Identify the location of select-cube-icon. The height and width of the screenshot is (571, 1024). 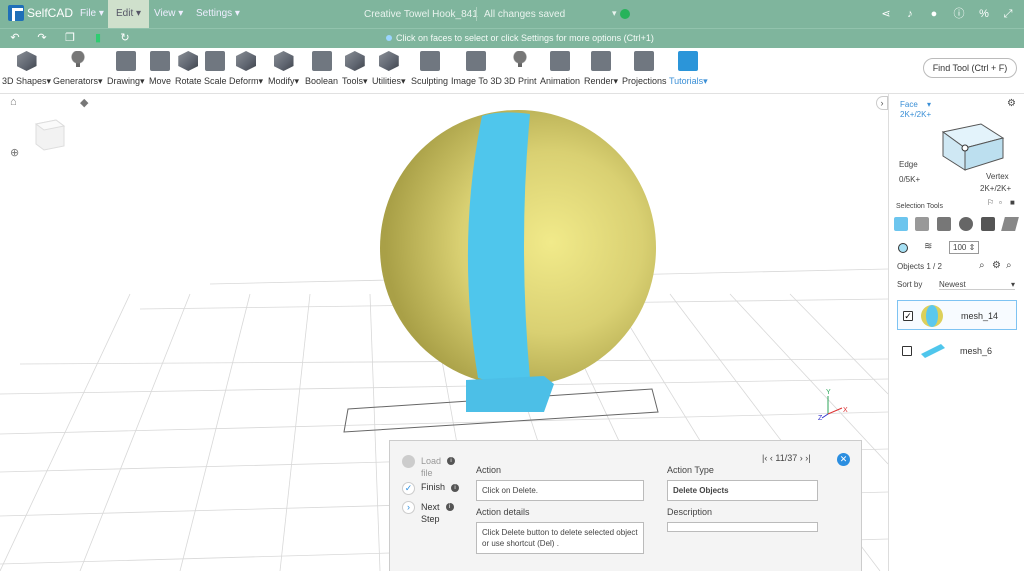
(944, 224).